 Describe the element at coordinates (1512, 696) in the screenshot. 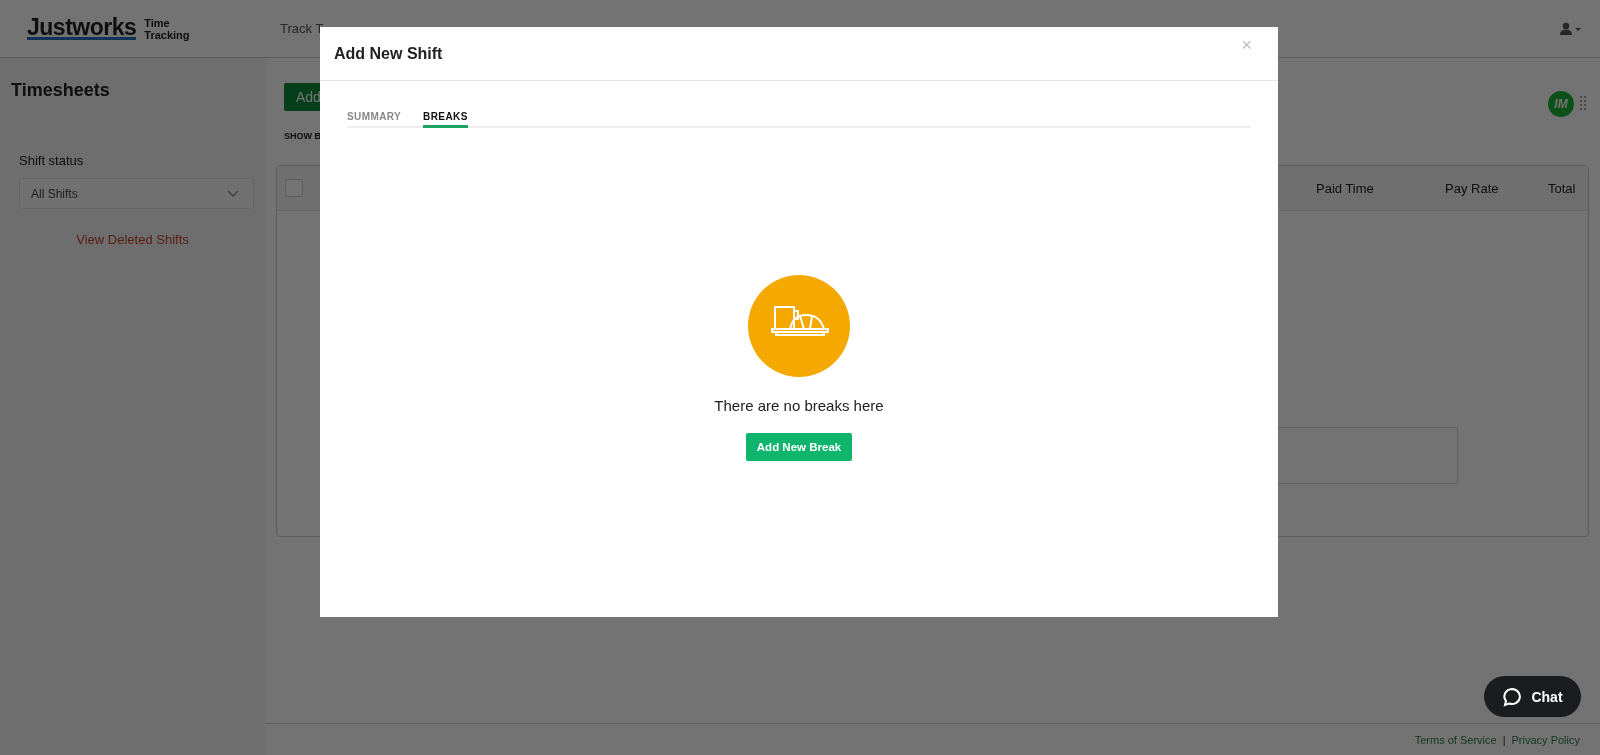

I see `chat-bubble-icon` at that location.